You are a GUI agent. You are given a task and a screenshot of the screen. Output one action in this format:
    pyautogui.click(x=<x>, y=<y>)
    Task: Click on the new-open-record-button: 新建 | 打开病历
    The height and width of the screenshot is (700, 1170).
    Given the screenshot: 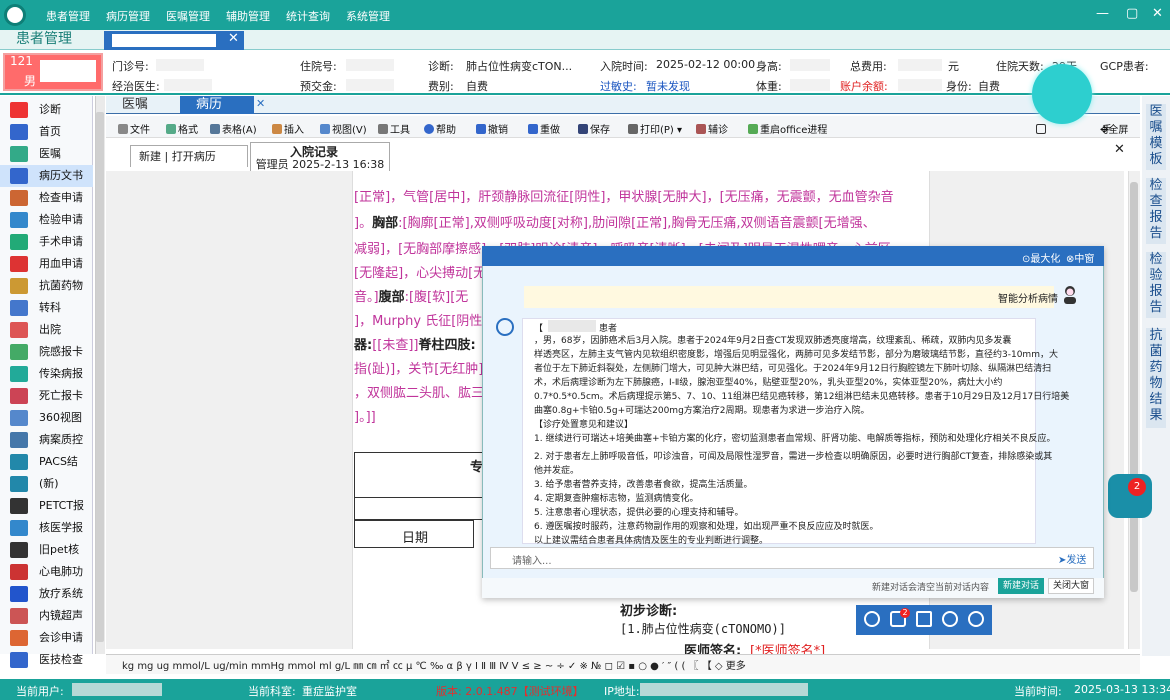 What is the action you would take?
    pyautogui.click(x=189, y=156)
    